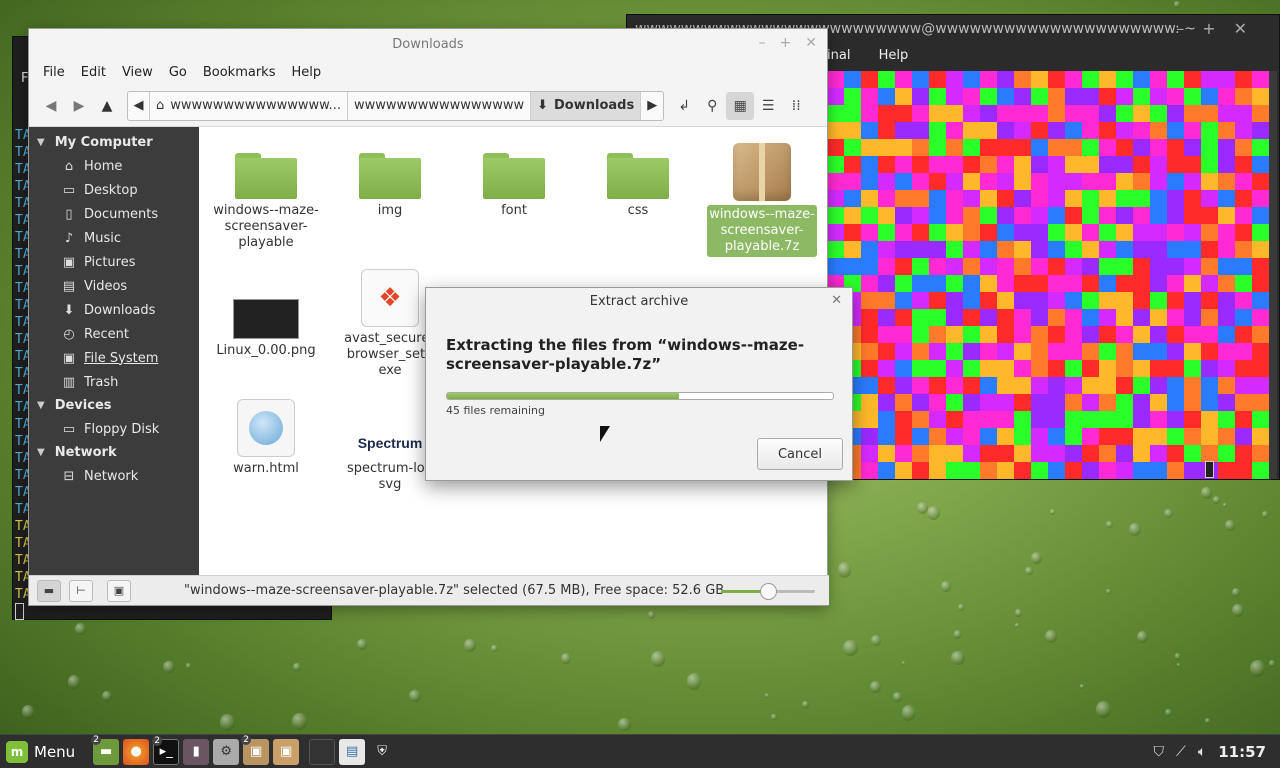 The height and width of the screenshot is (768, 1280). Describe the element at coordinates (114, 214) in the screenshot. I see `sidebar-item-documents: ▯ Documents` at that location.